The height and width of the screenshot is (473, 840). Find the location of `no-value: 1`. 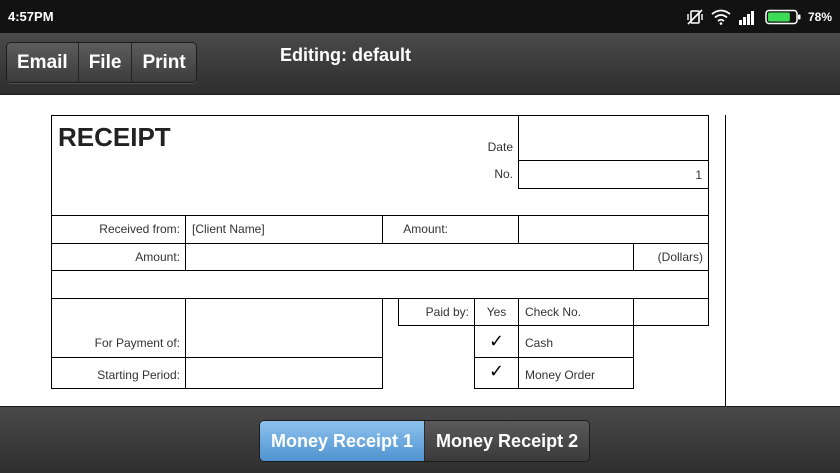

no-value: 1 is located at coordinates (698, 175).